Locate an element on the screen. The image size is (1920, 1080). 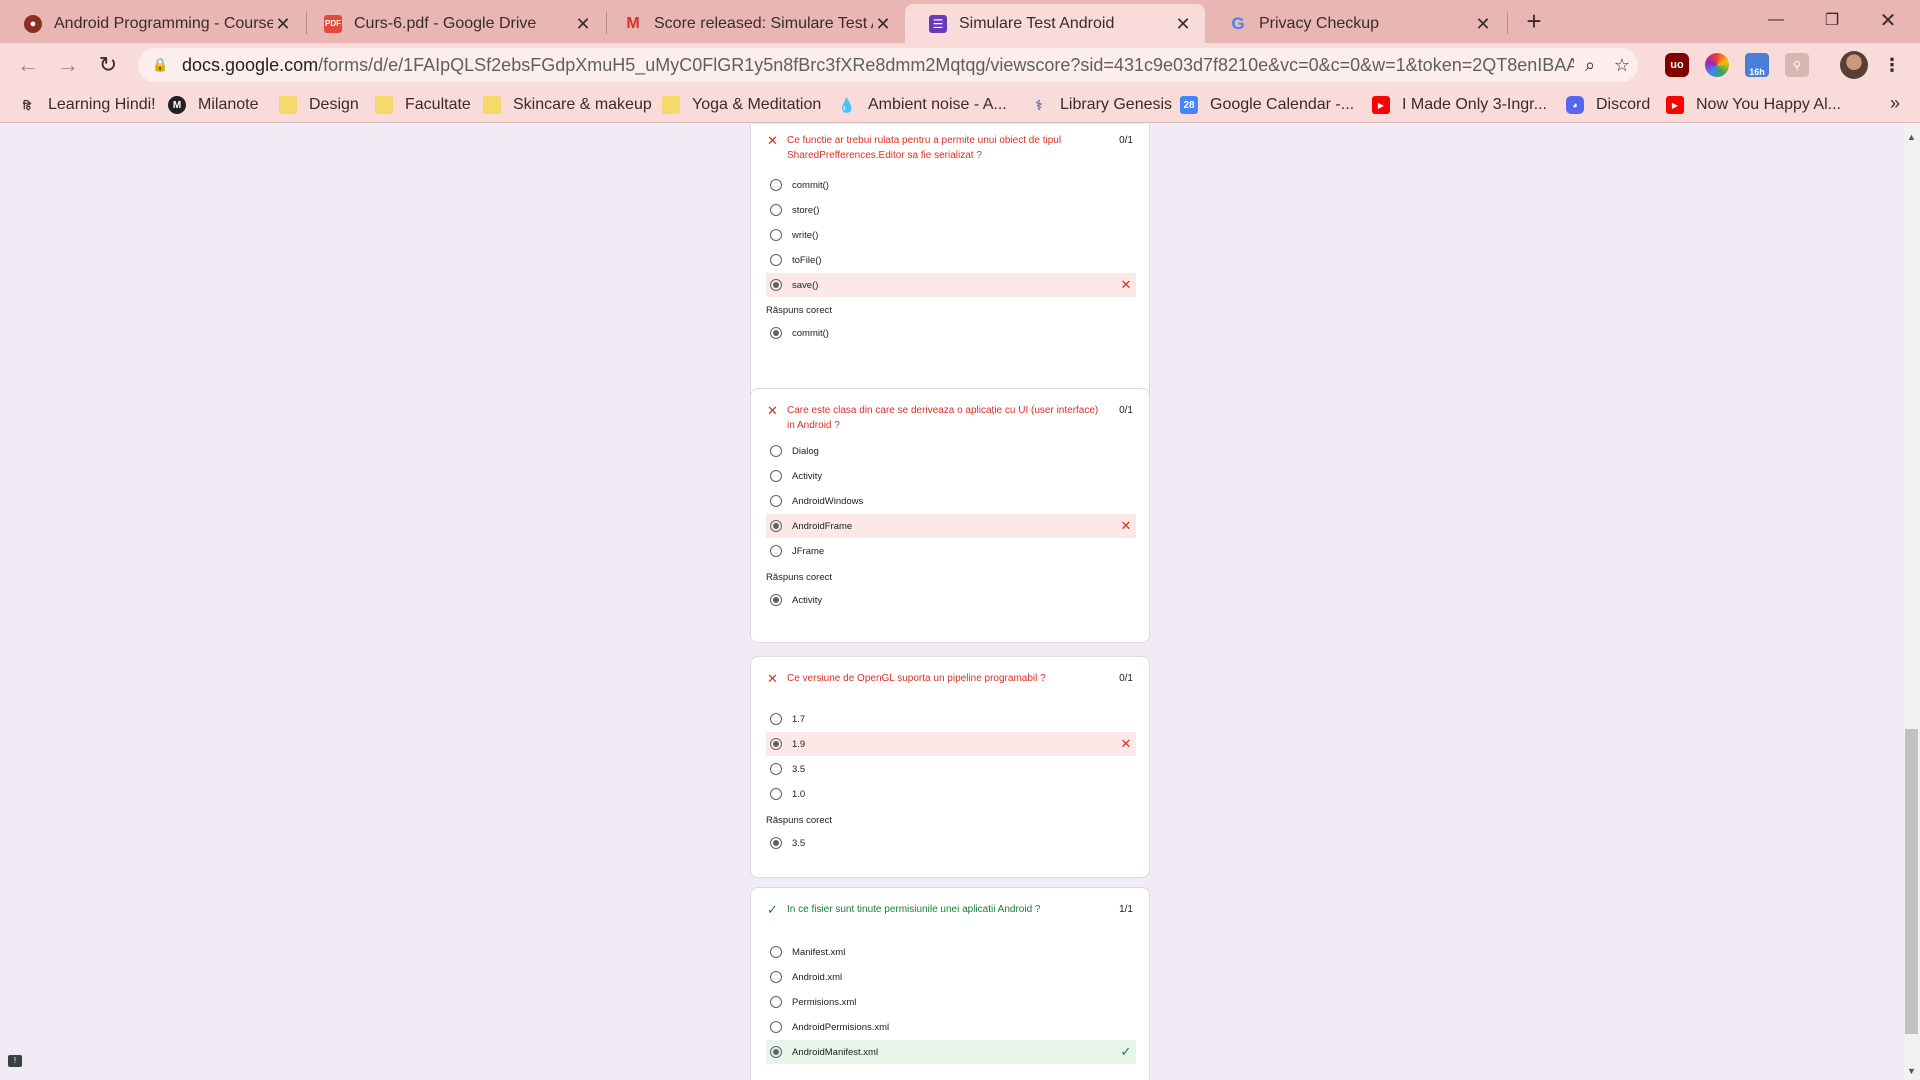
answer-option: toFile() is located at coordinates (951, 260).